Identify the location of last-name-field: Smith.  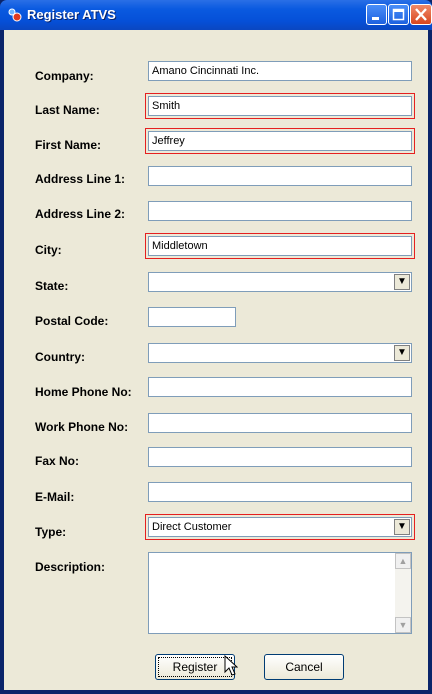
(280, 106).